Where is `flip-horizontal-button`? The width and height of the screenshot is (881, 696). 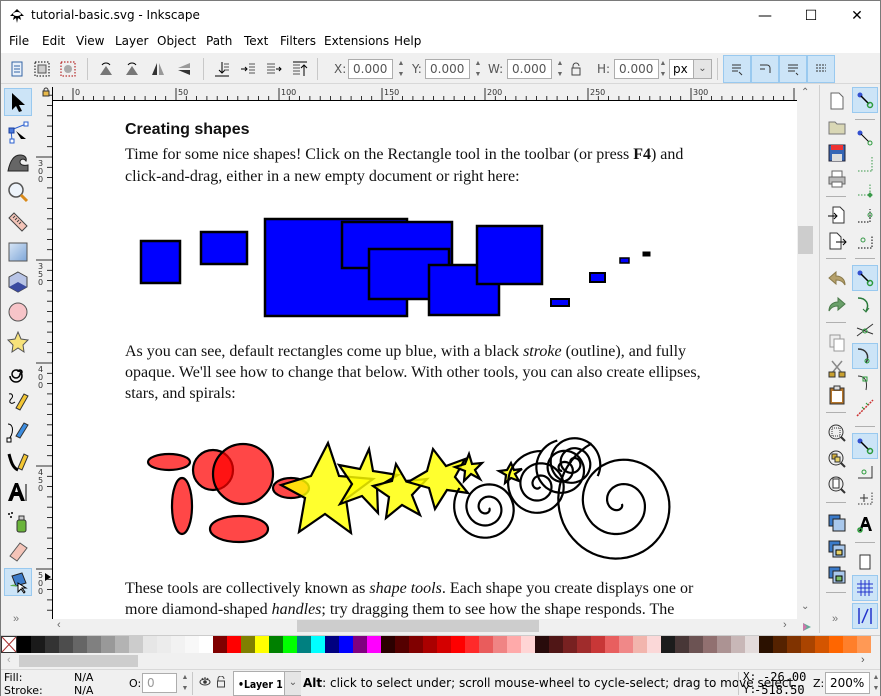 flip-horizontal-button is located at coordinates (158, 69).